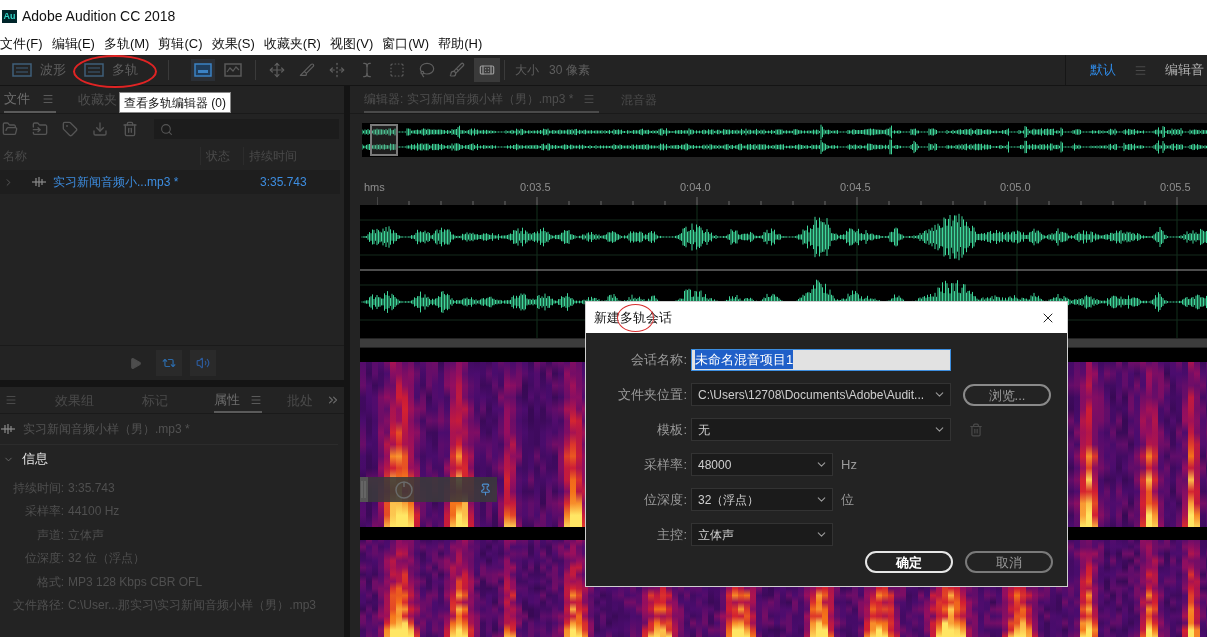 The height and width of the screenshot is (637, 1207). I want to click on folder-arrow-icon, so click(40, 129).